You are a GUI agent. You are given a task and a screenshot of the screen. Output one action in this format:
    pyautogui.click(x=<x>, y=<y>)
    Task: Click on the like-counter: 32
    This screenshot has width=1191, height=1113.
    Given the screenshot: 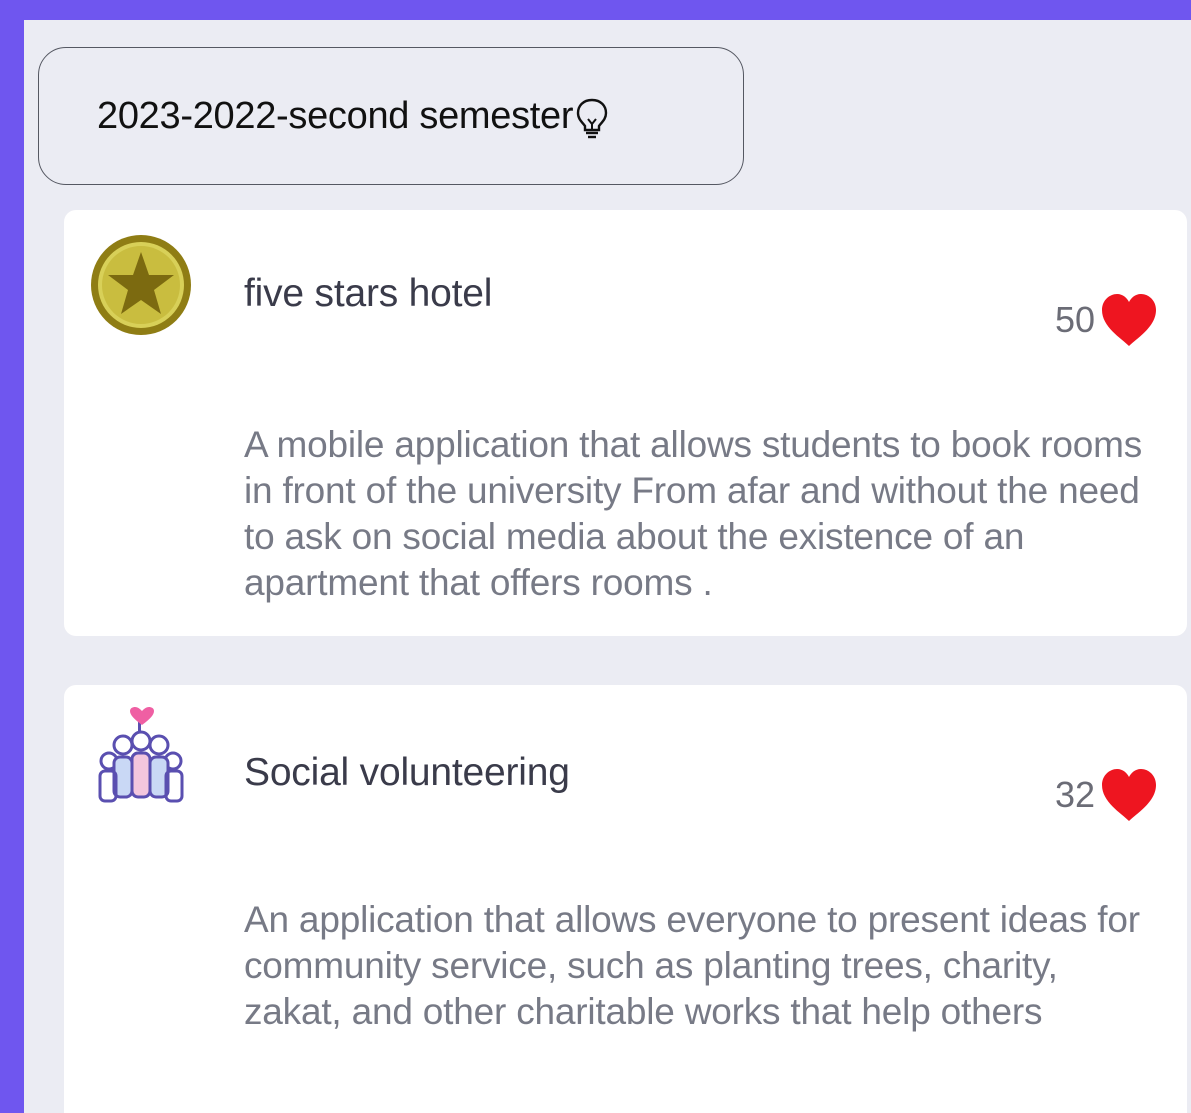 What is the action you would take?
    pyautogui.click(x=1107, y=795)
    